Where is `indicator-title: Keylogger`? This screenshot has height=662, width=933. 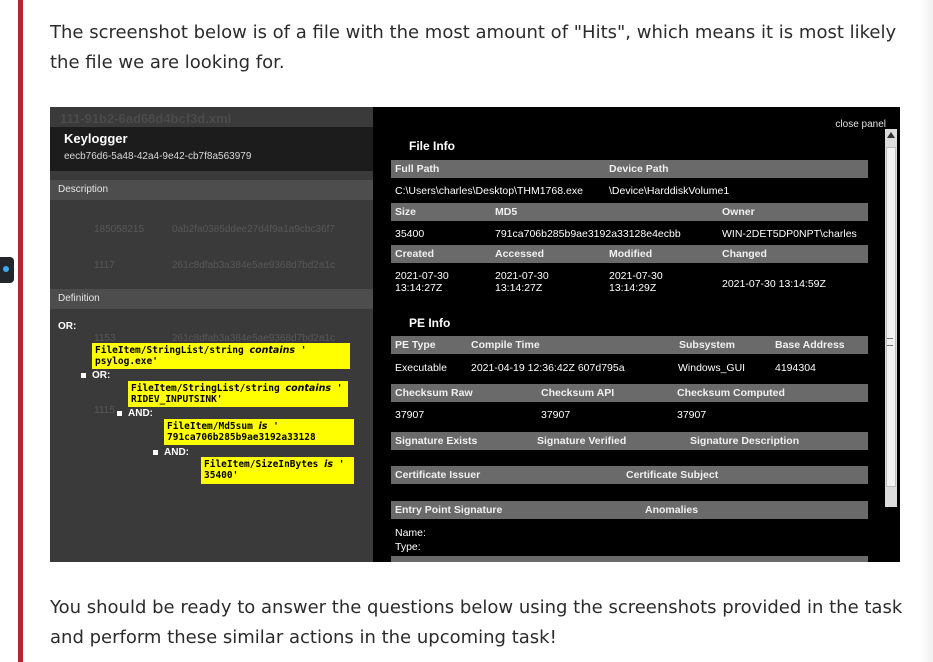 indicator-title: Keylogger is located at coordinates (96, 138).